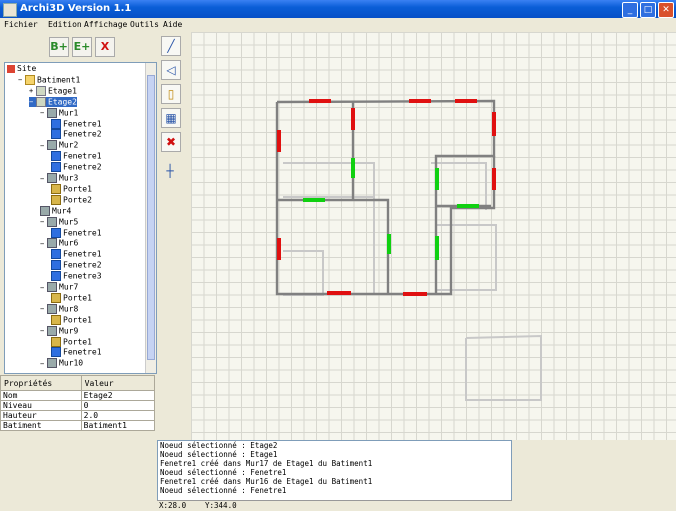  I want to click on tree-node: − Mur1, so click(59, 112).